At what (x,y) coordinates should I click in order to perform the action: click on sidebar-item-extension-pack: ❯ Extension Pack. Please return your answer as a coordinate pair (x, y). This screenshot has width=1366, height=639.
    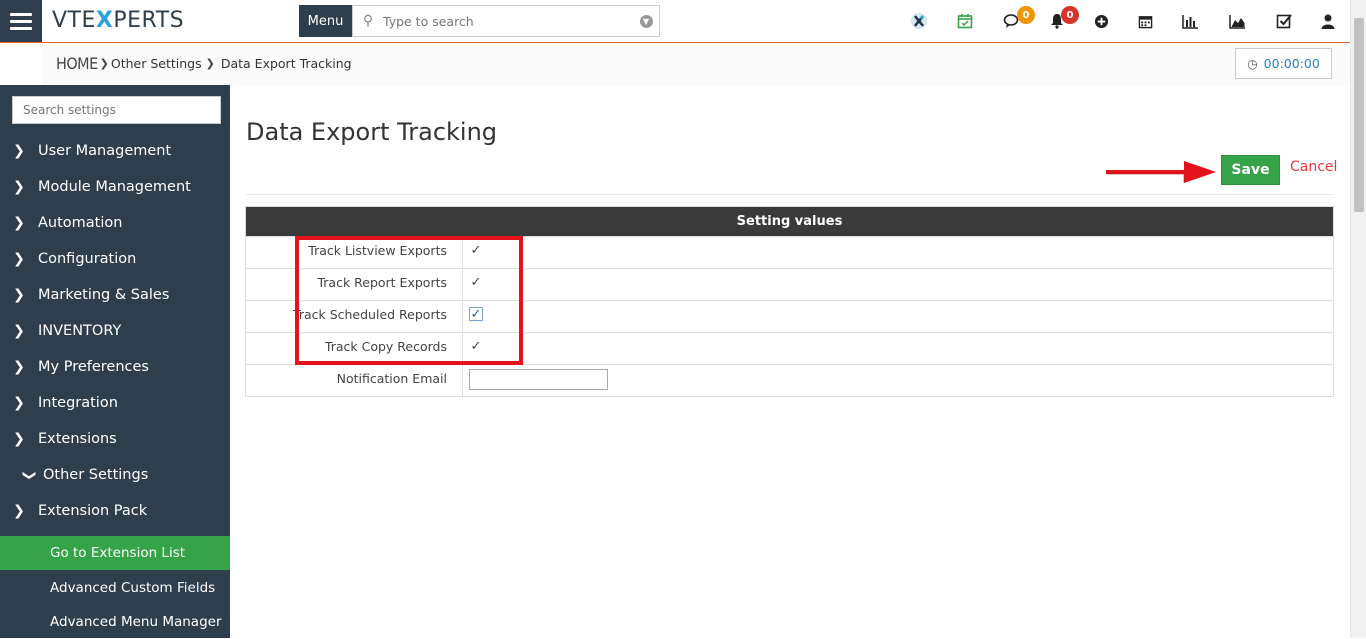
    Looking at the image, I should click on (115, 511).